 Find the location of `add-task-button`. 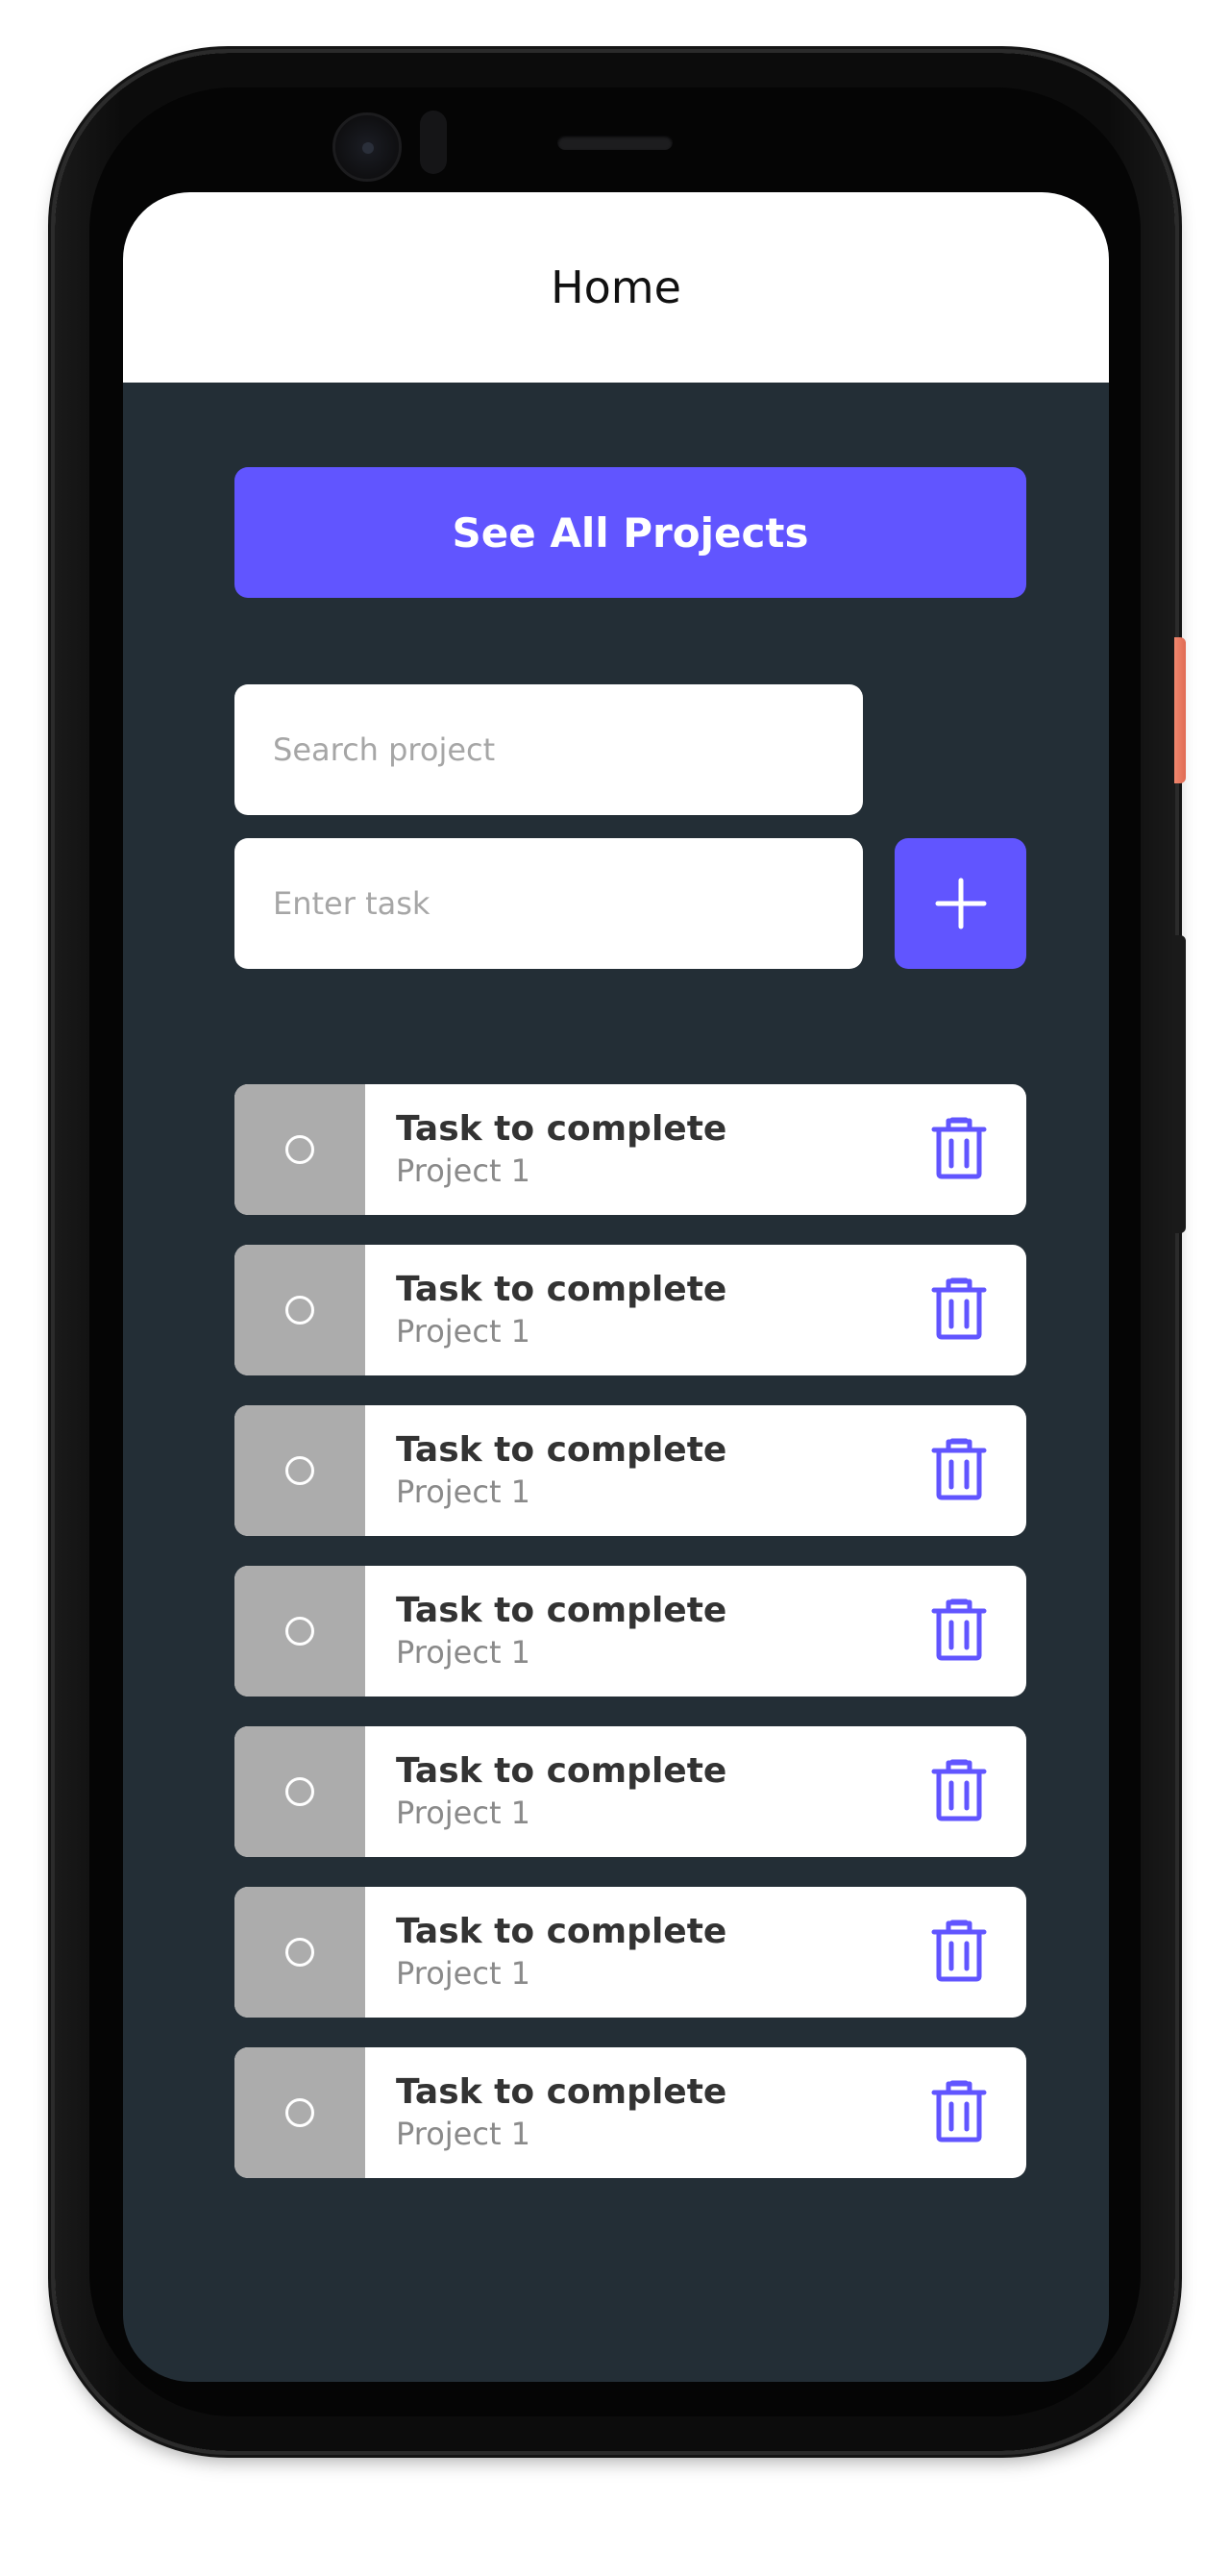

add-task-button is located at coordinates (961, 903).